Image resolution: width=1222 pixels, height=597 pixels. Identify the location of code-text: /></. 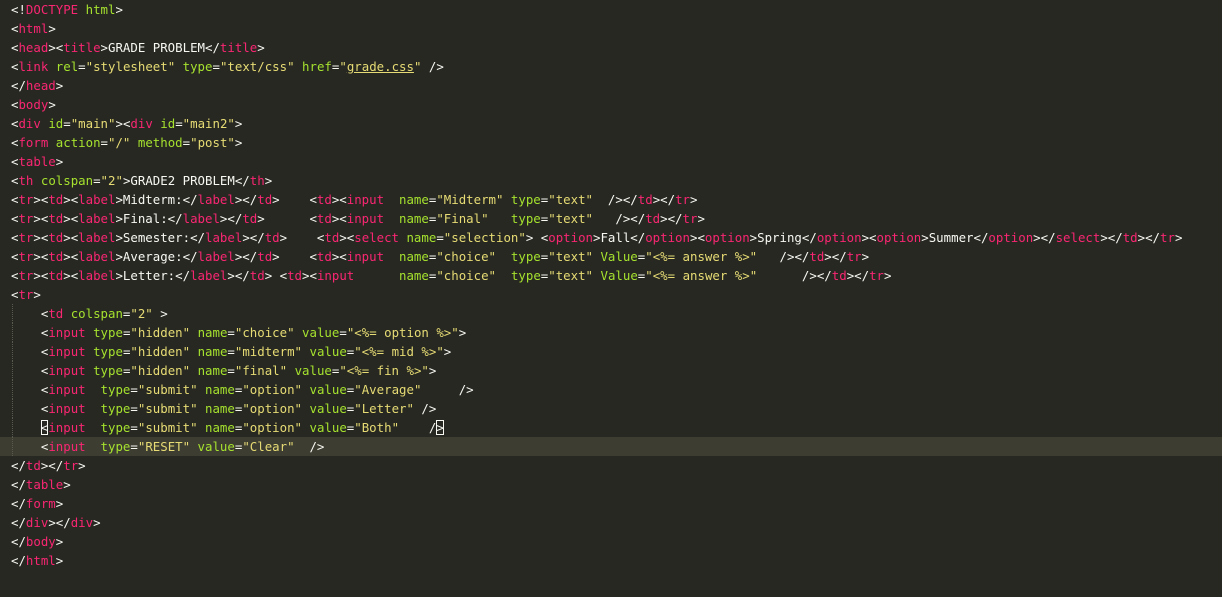
(783, 256).